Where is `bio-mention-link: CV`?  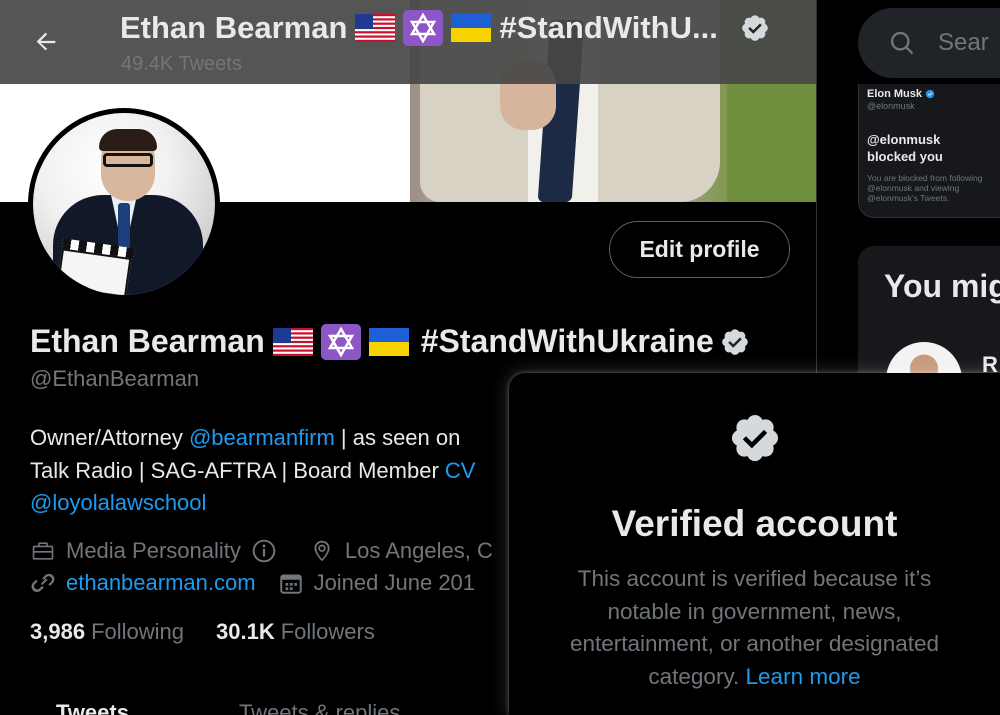 bio-mention-link: CV is located at coordinates (460, 470).